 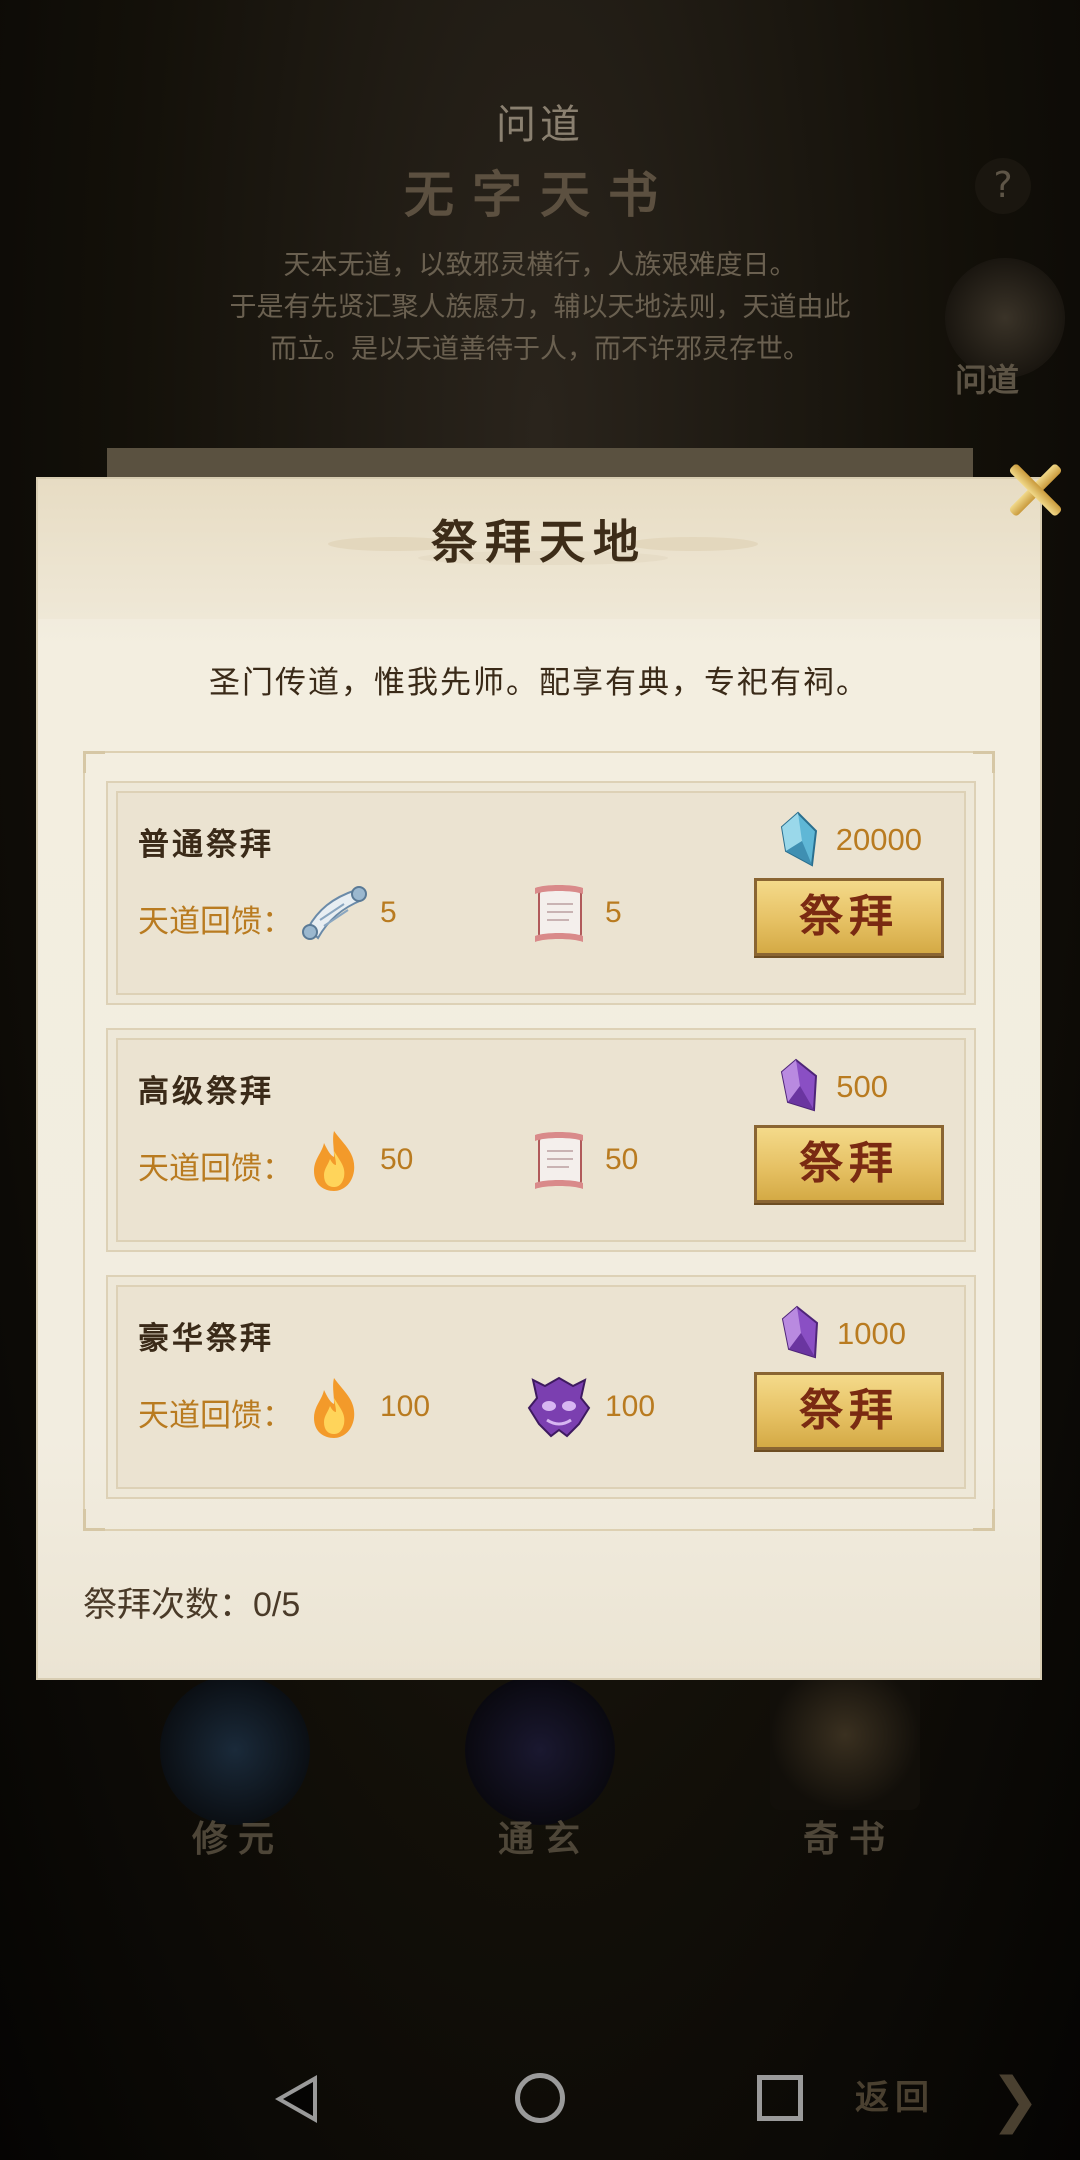 I want to click on cost-amount: 20000, so click(x=878, y=839).